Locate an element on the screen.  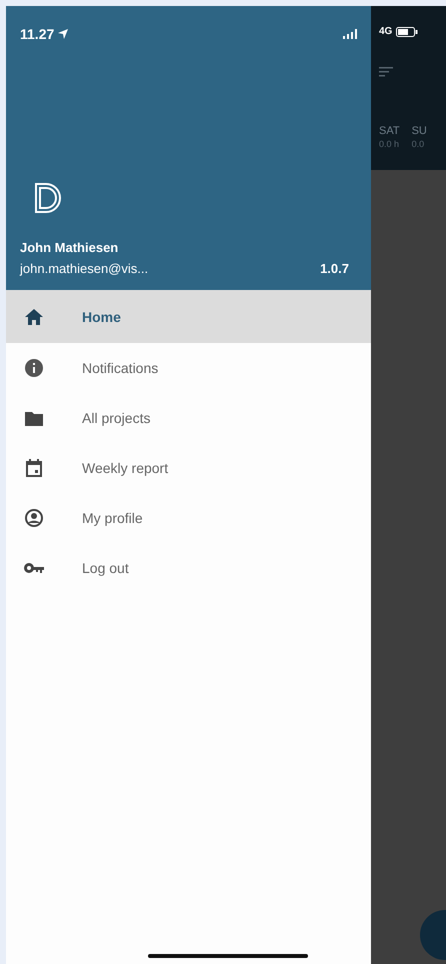
menu-item: Log out is located at coordinates (188, 568).